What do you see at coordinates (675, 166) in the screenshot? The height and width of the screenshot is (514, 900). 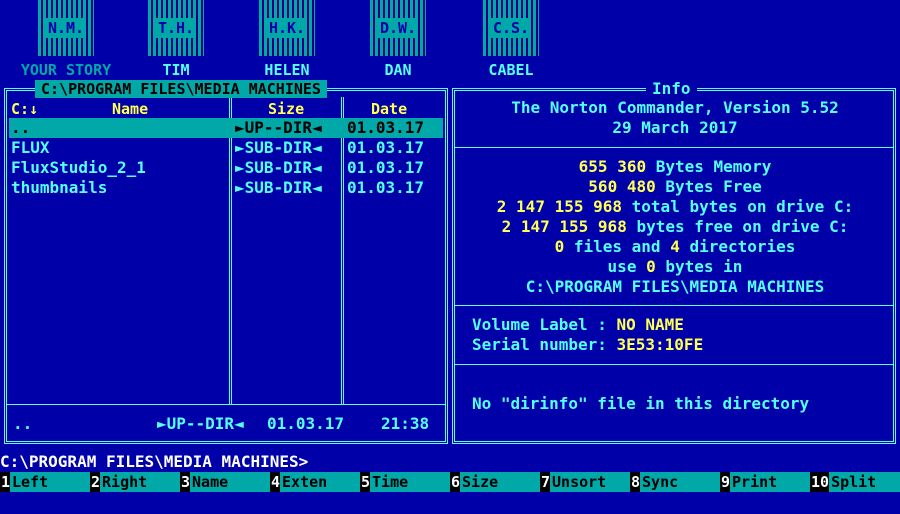 I see `memory-line: 655 360 Bytes Memory` at bounding box center [675, 166].